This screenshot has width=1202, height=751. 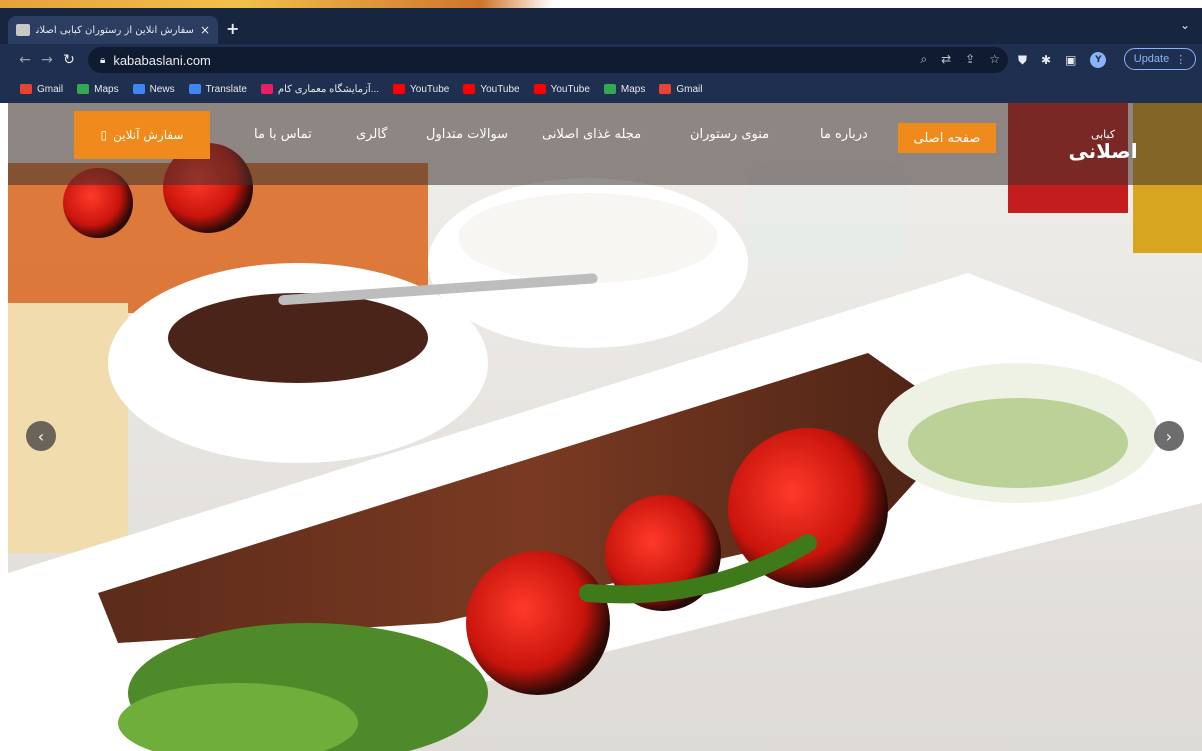 What do you see at coordinates (41, 436) in the screenshot?
I see `slider-prev-arrow-icon: ‹` at bounding box center [41, 436].